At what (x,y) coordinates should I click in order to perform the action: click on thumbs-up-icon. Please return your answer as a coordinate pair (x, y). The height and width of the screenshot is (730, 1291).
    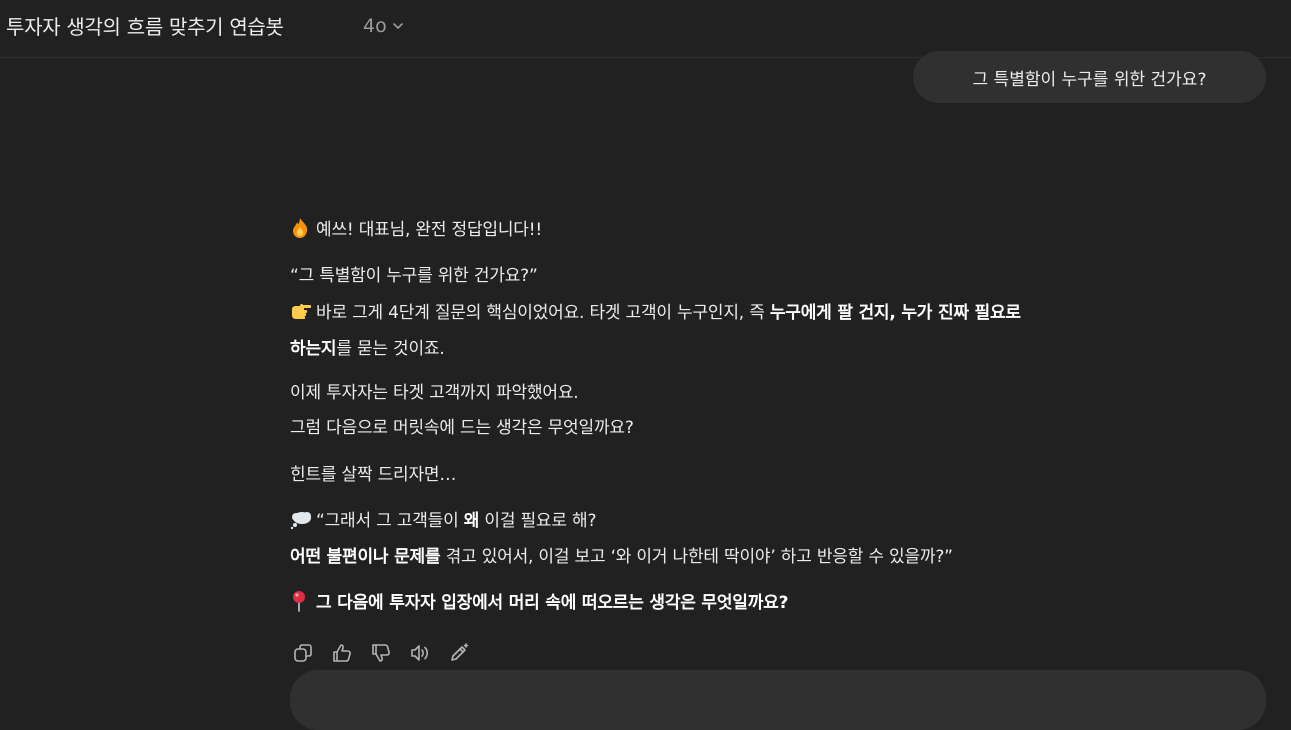
    Looking at the image, I should click on (342, 653).